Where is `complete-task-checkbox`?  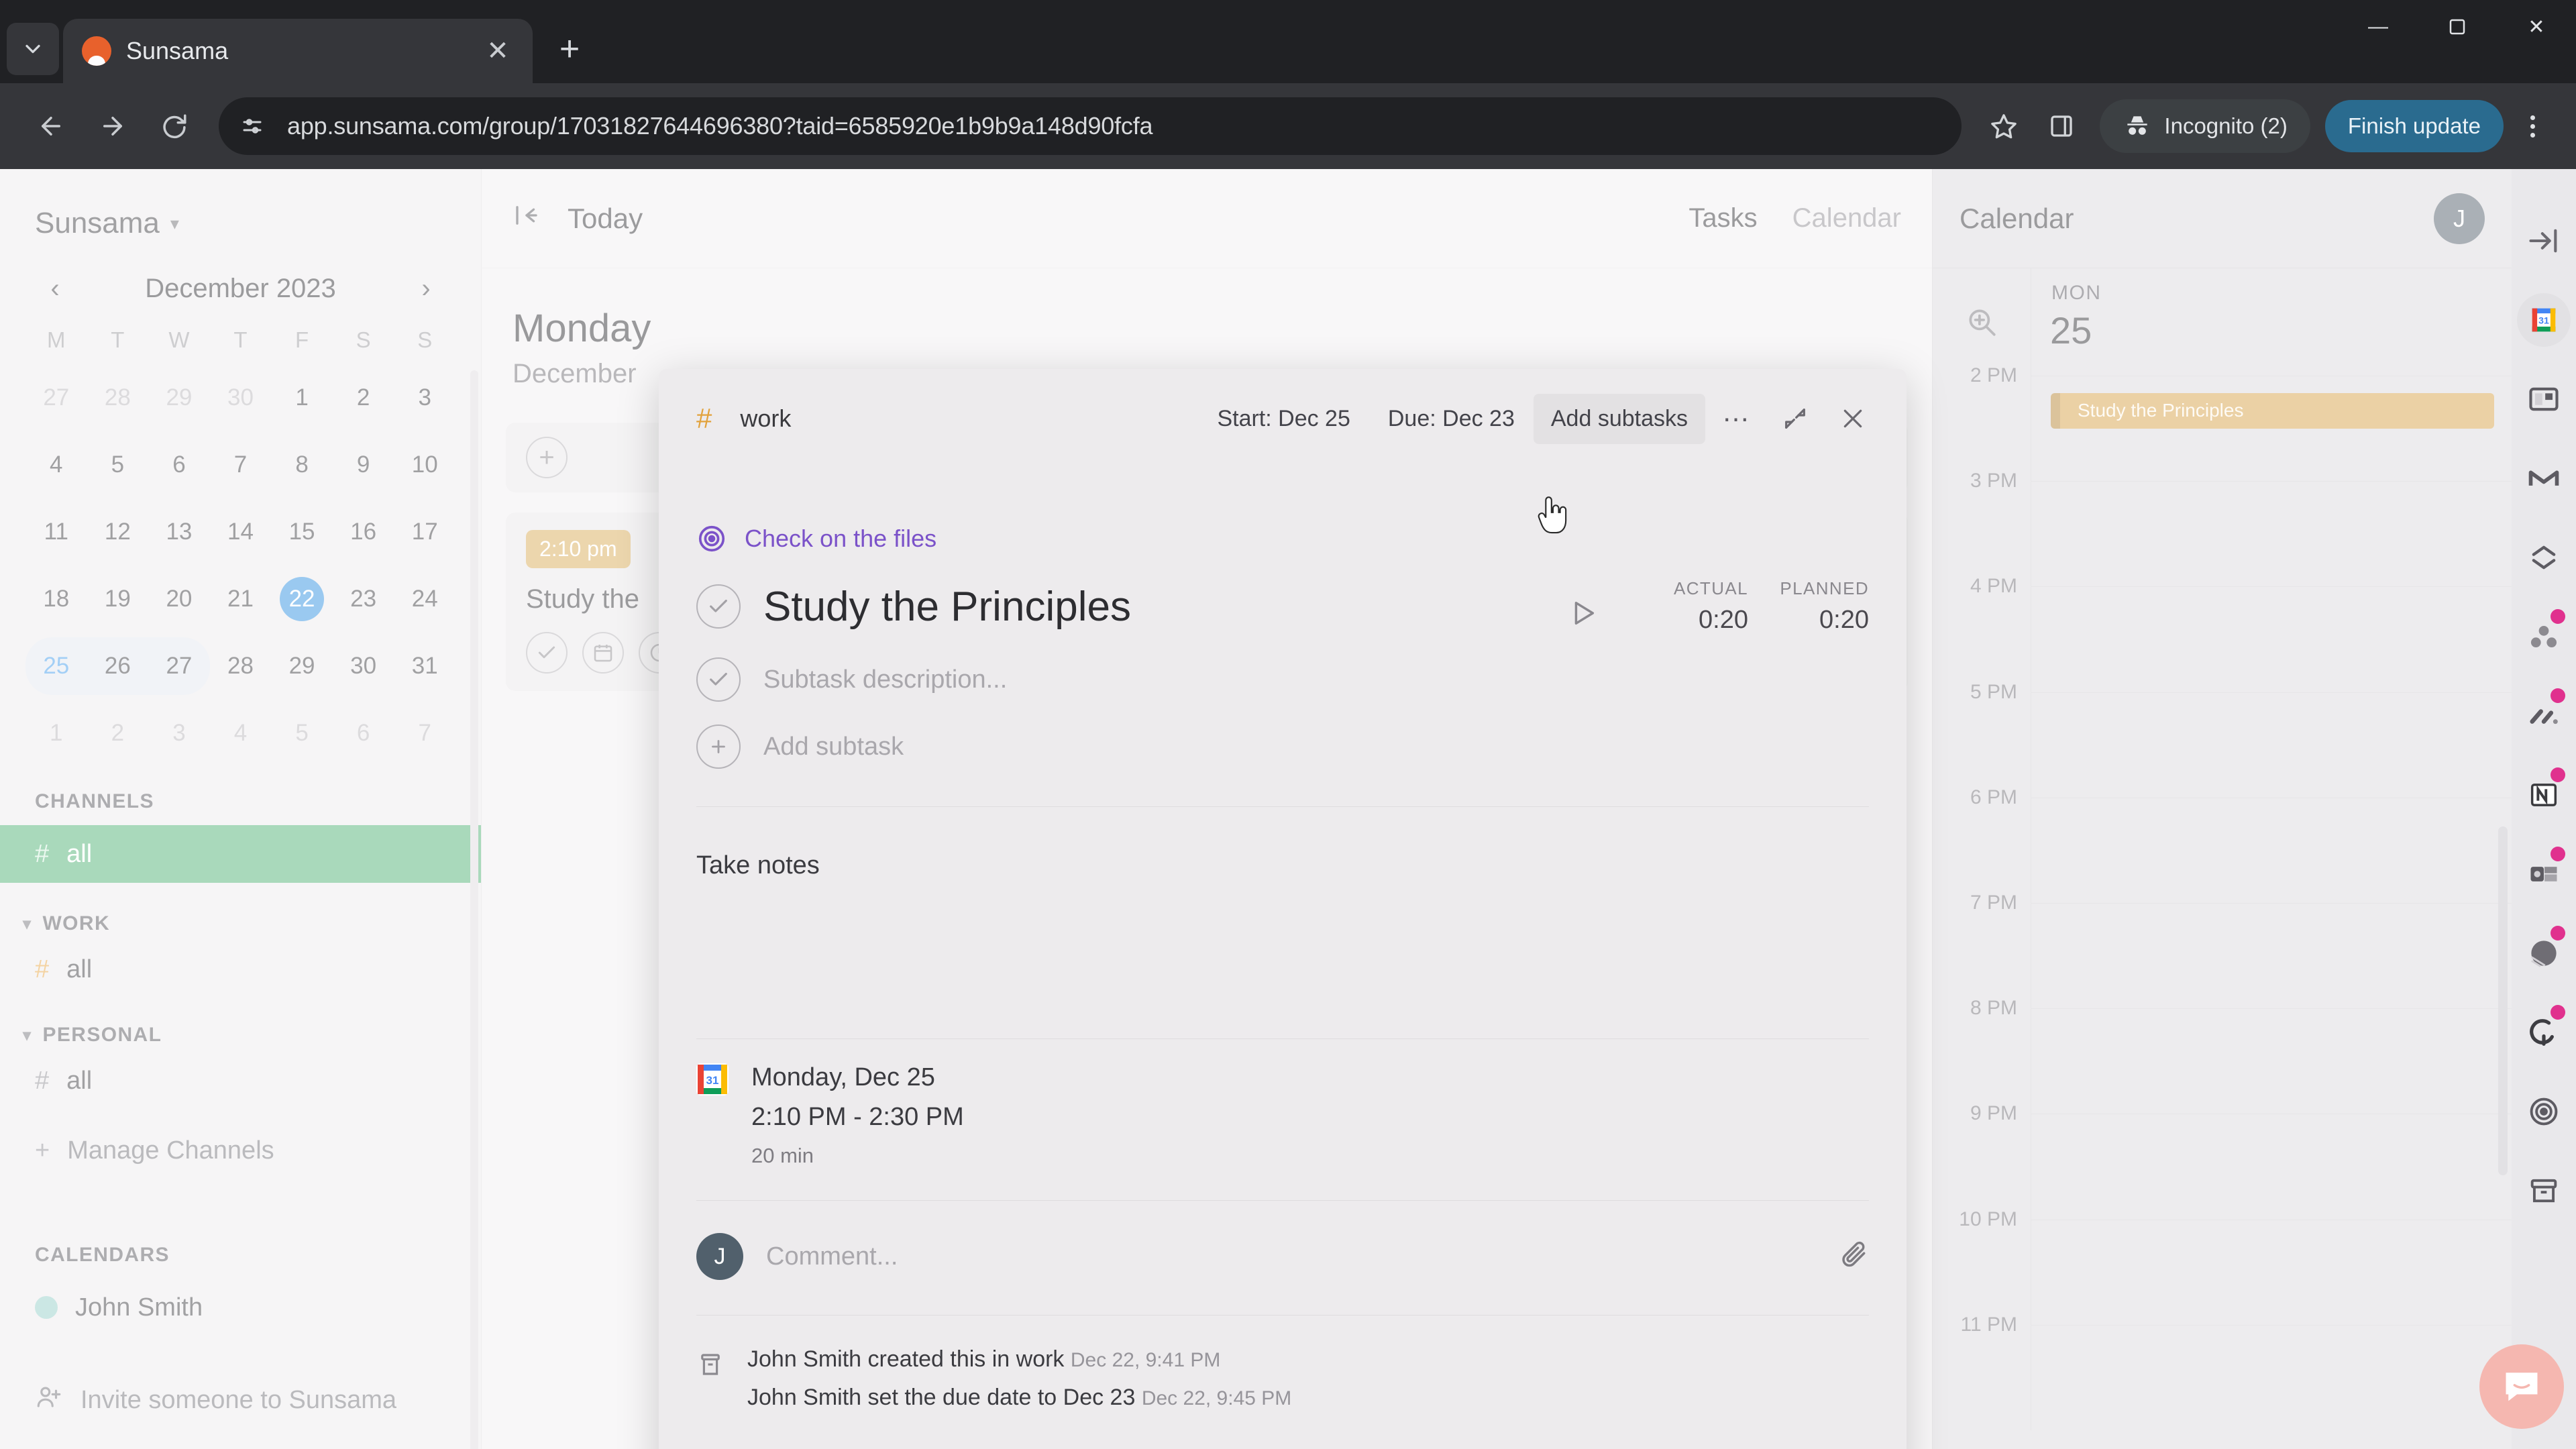
complete-task-checkbox is located at coordinates (718, 606).